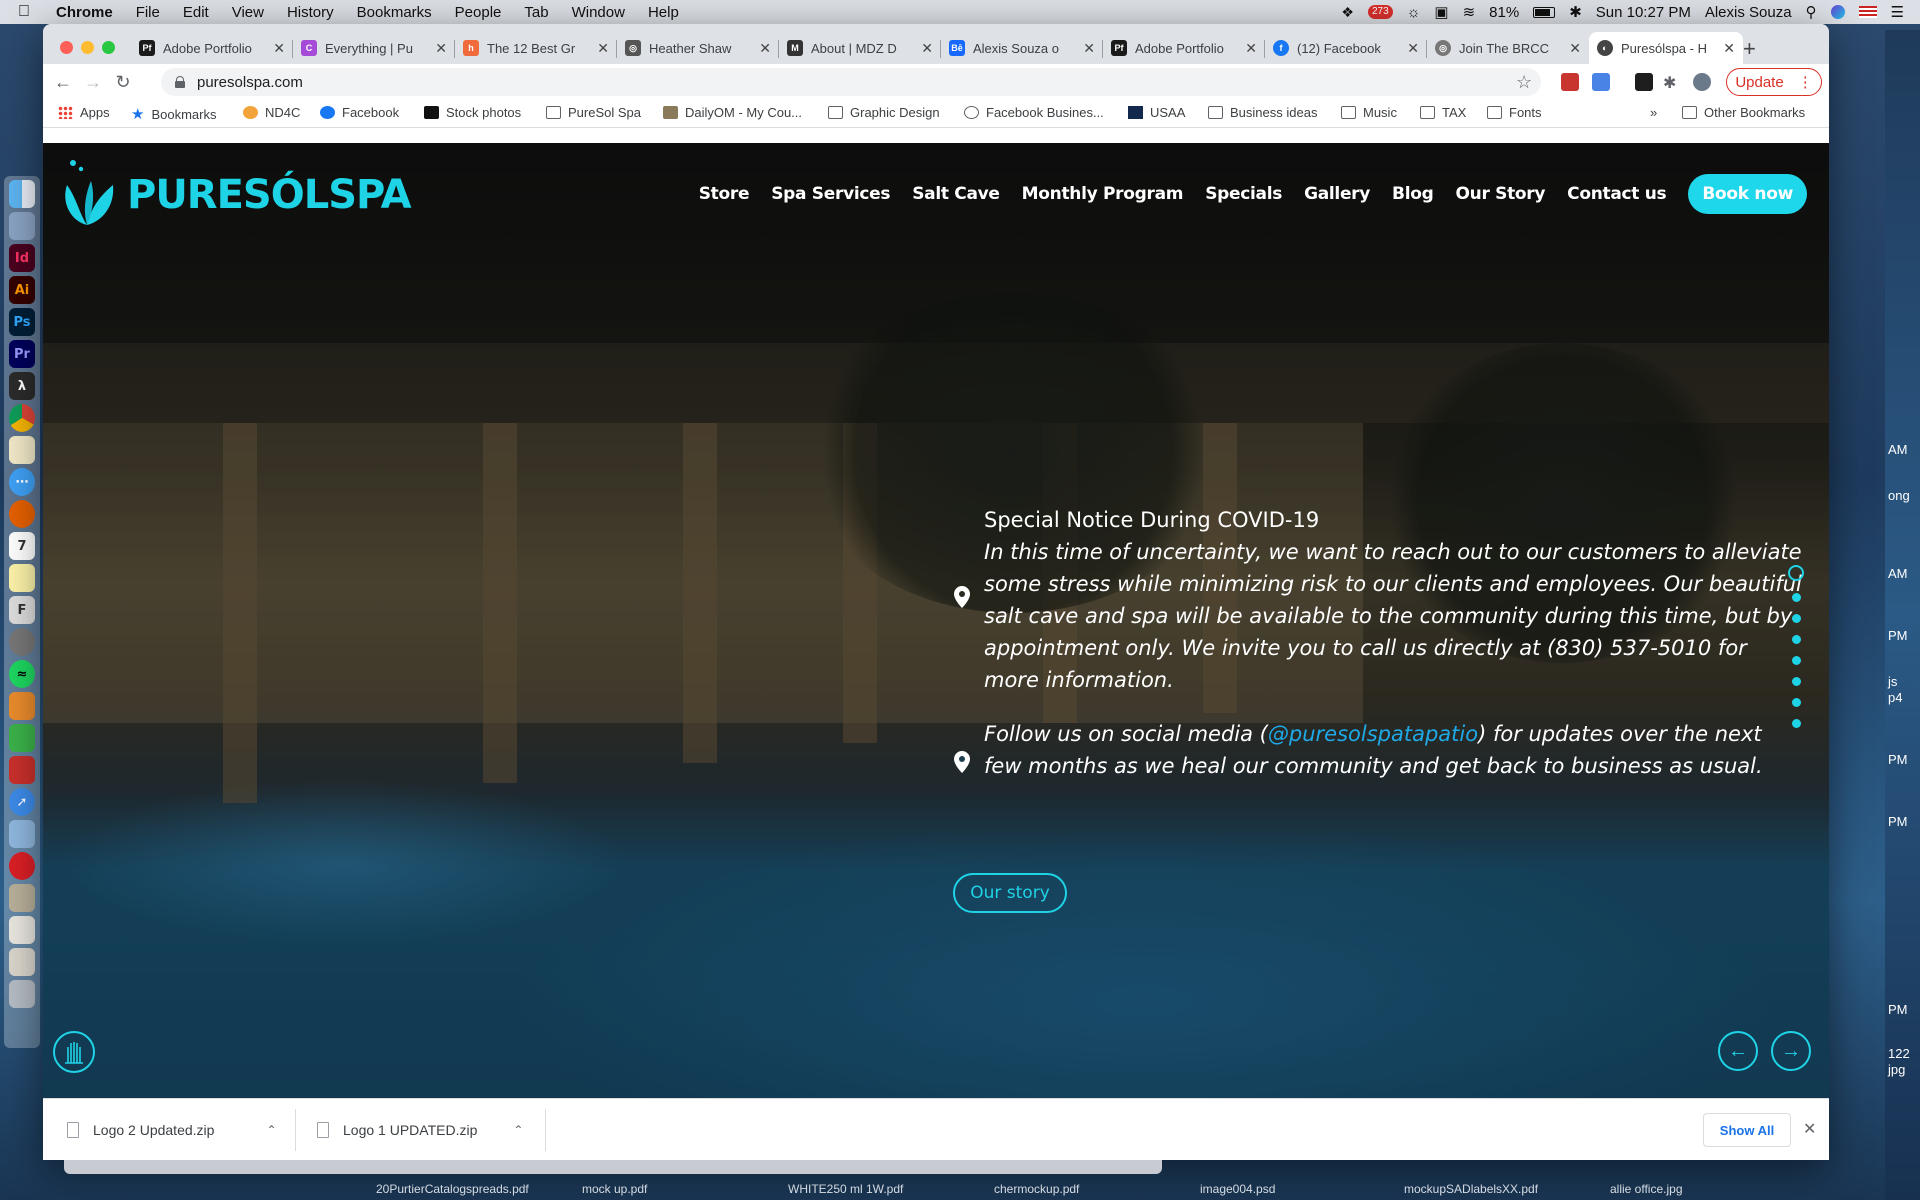  What do you see at coordinates (87, 47) in the screenshot?
I see `minimize-window-button` at bounding box center [87, 47].